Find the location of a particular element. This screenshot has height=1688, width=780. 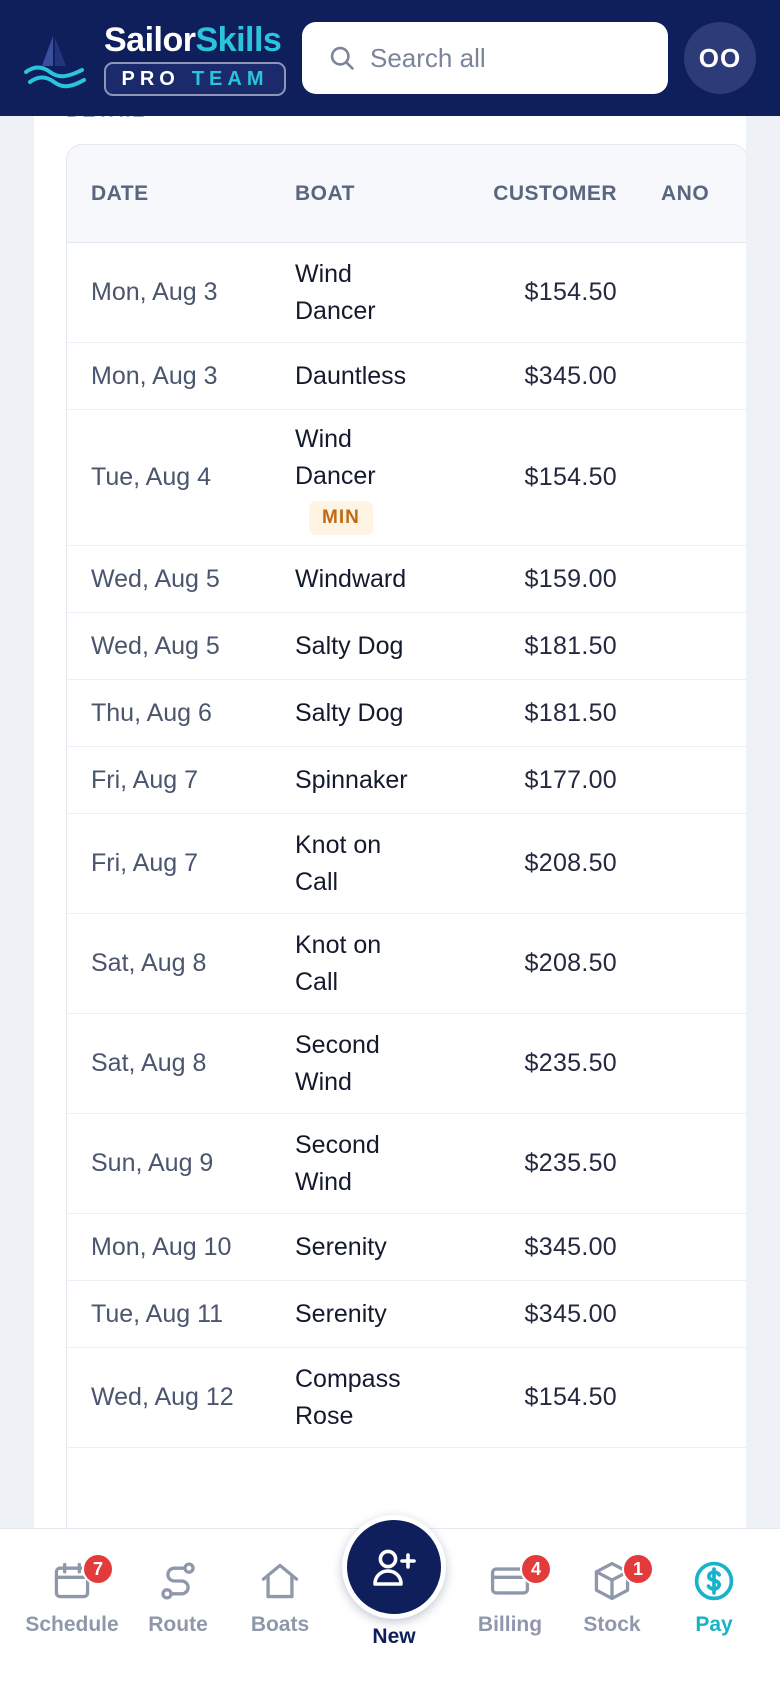

nav-label-pay: Pay is located at coordinates (714, 1624).